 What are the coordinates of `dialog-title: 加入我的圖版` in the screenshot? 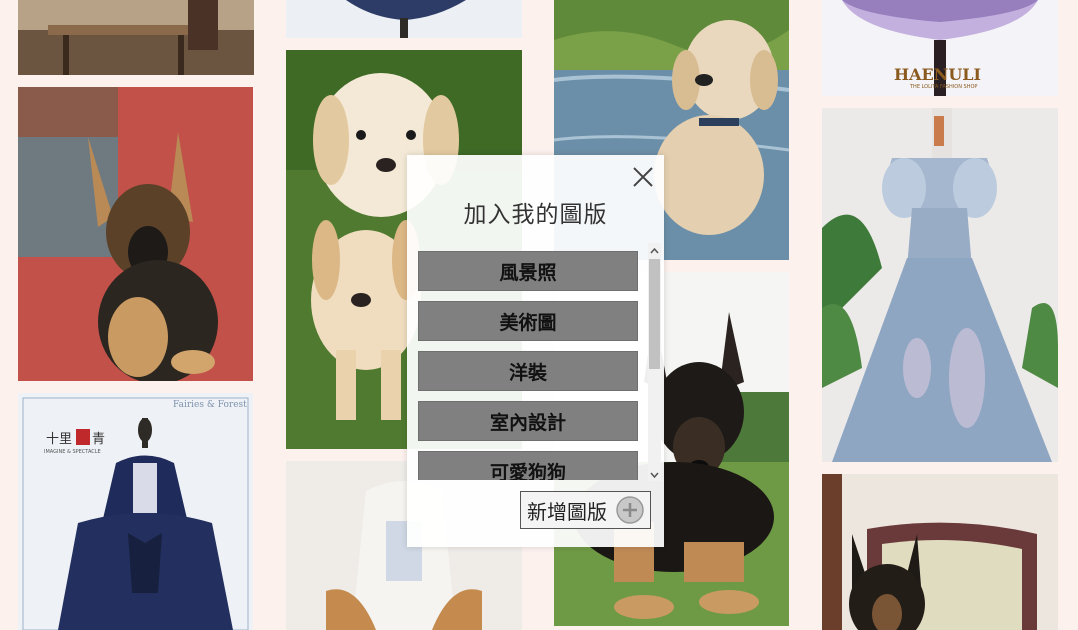 It's located at (535, 215).